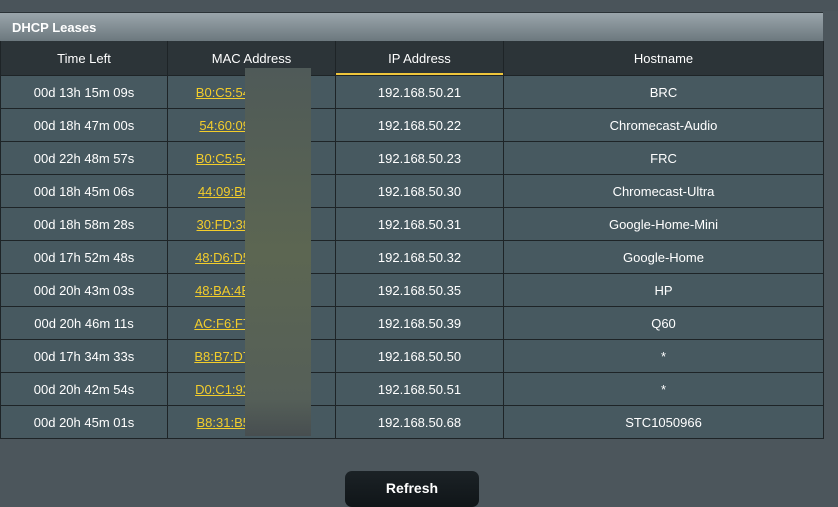 Image resolution: width=838 pixels, height=507 pixels. Describe the element at coordinates (663, 58) in the screenshot. I see `column-header-hostname: Hostname` at that location.